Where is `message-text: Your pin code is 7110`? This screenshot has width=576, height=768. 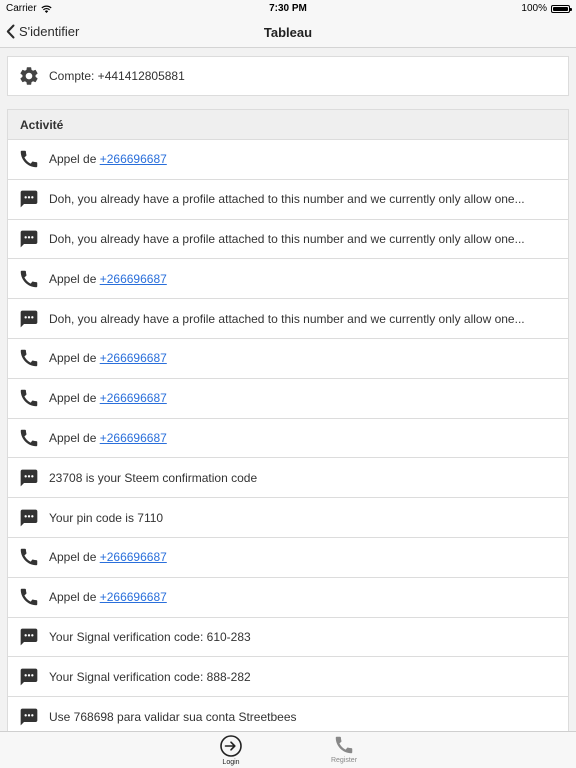
message-text: Your pin code is 7110 is located at coordinates (106, 517).